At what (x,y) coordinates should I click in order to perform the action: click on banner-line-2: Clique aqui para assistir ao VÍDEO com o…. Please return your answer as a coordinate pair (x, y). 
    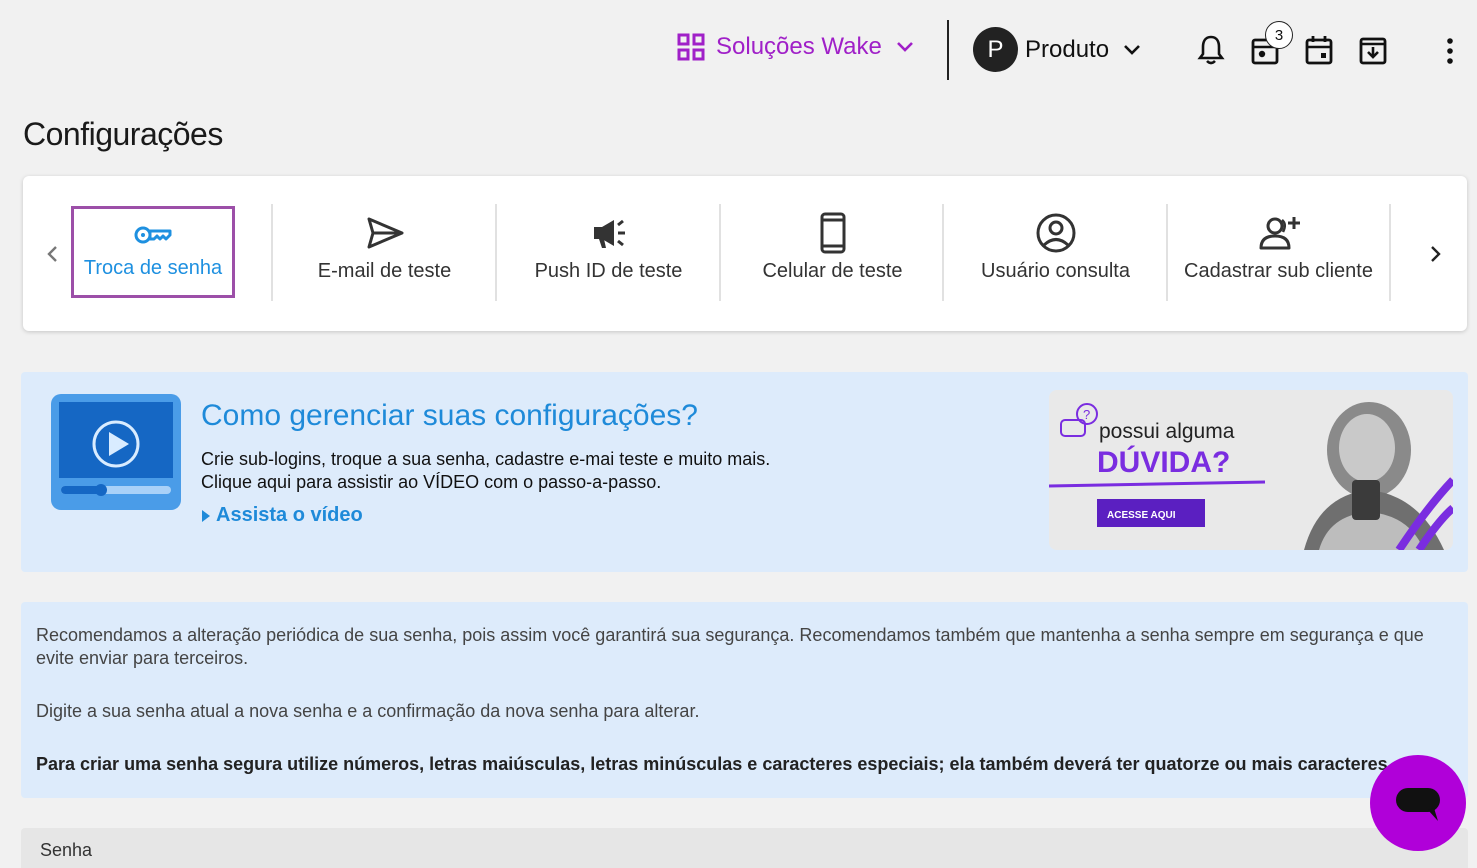
    Looking at the image, I should click on (431, 482).